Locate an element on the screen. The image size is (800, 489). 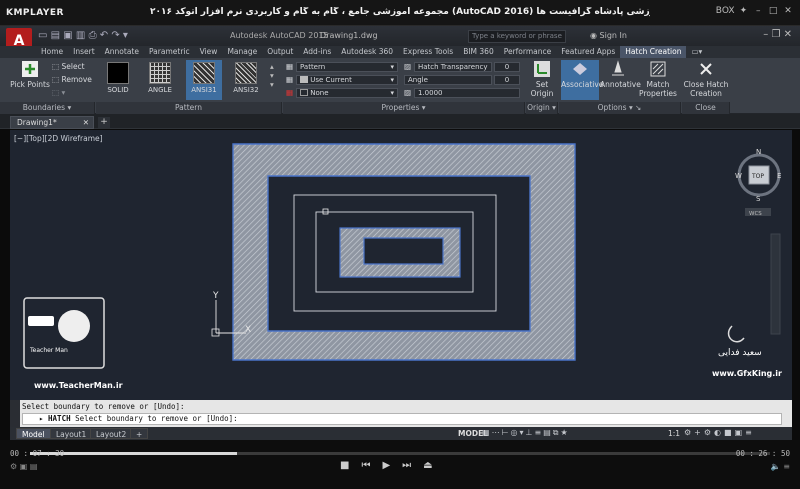
ribbon-minimize-icon: ▭▾ is located at coordinates (696, 52).